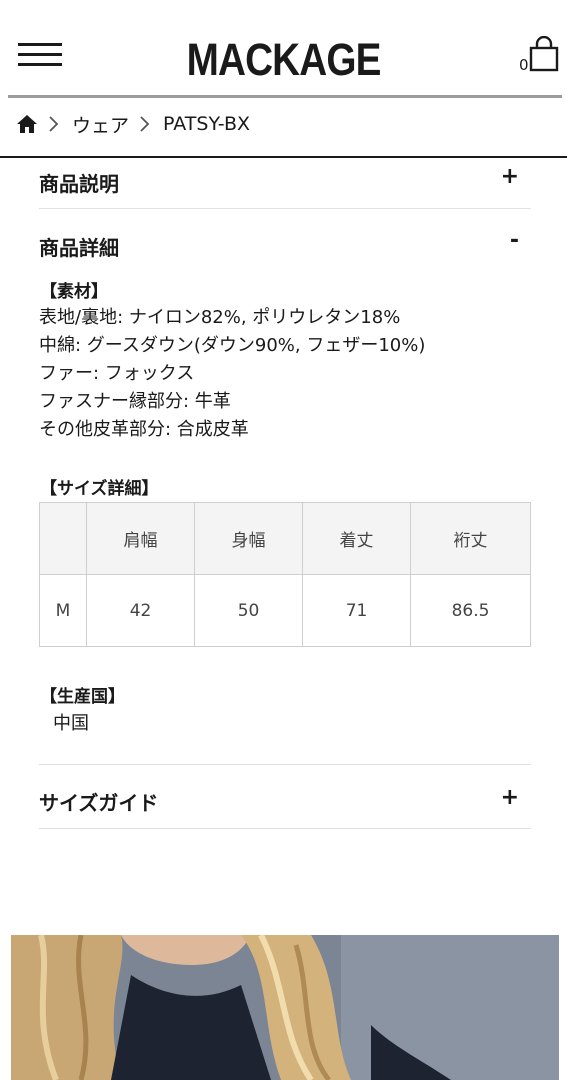 The width and height of the screenshot is (567, 1080). I want to click on accordion-description-title: 商品説明, so click(79, 184).